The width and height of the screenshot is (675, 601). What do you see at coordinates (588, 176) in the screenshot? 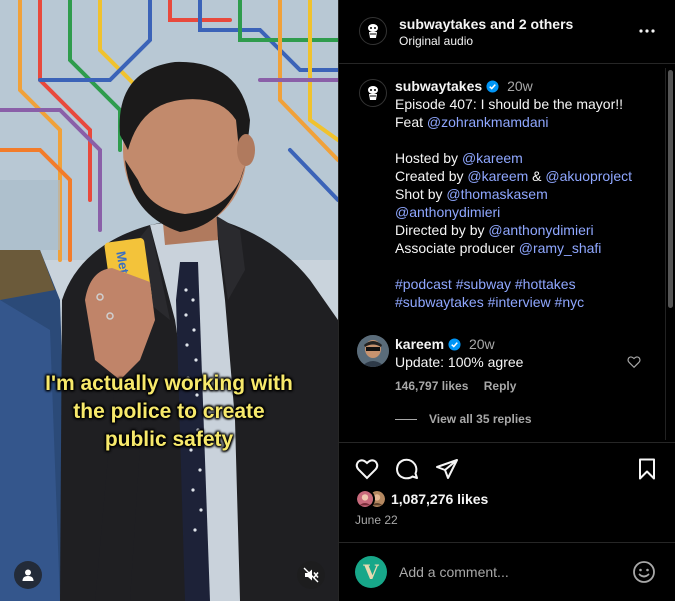
I see `caption-link: @akuoproject` at bounding box center [588, 176].